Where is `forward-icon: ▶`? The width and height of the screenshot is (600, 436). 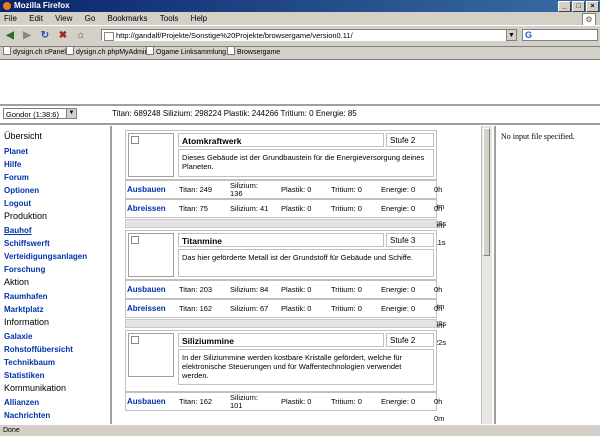
forward-icon: ▶ is located at coordinates (27, 35).